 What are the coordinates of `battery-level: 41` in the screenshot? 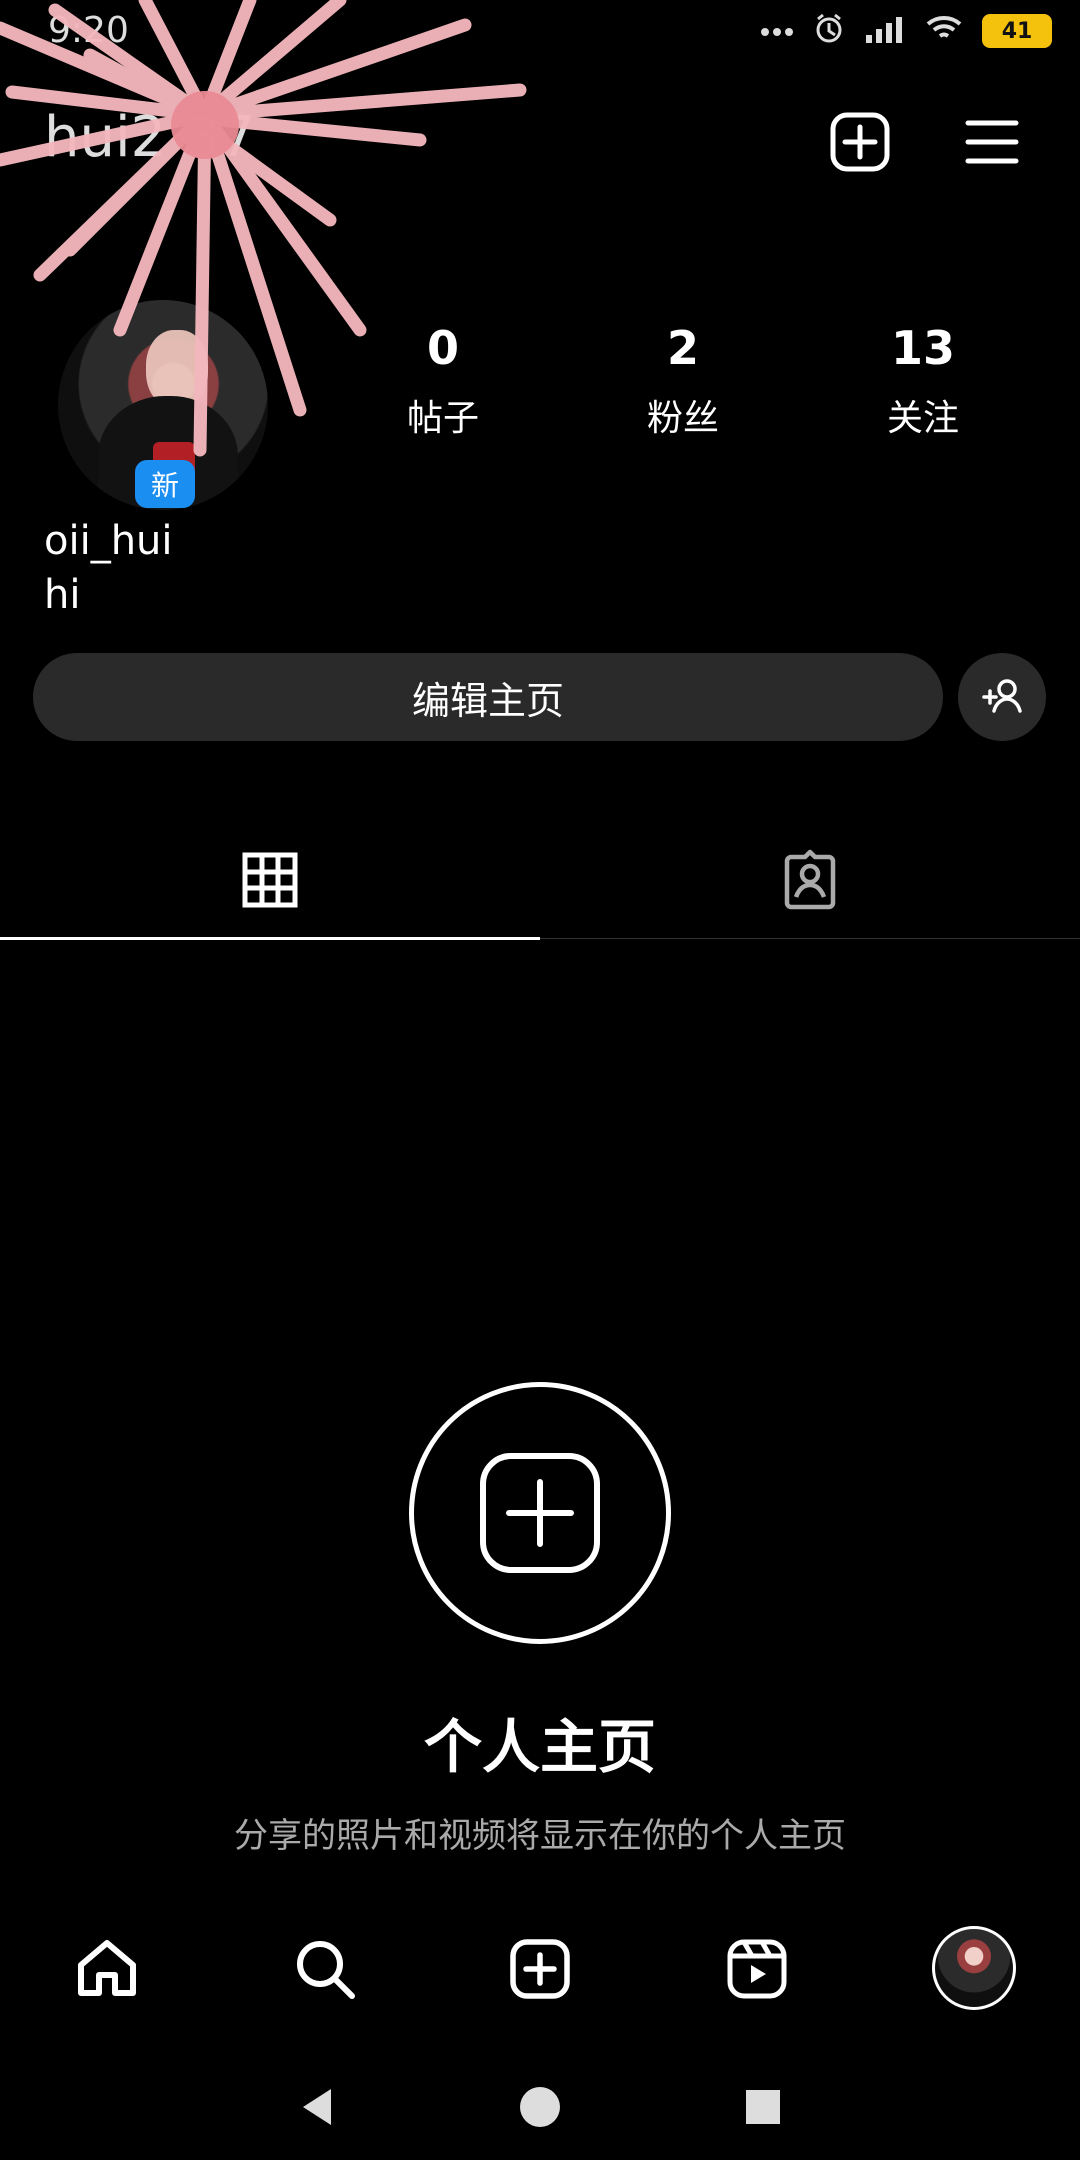 It's located at (1017, 31).